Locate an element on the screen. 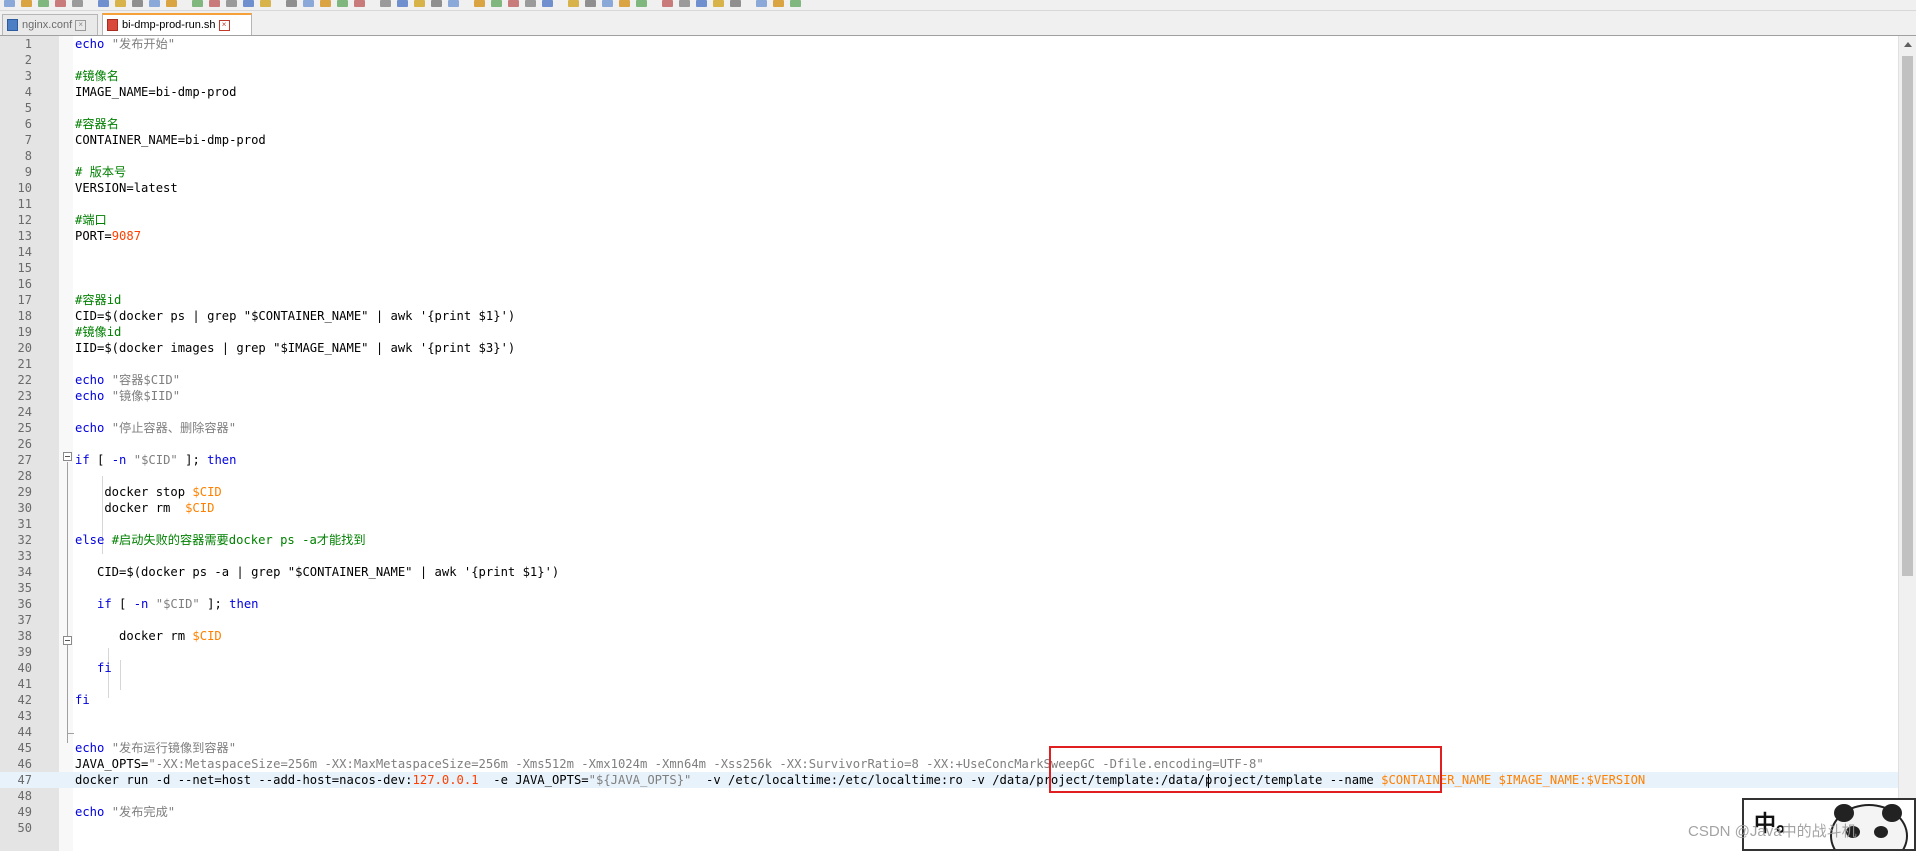 Image resolution: width=1916 pixels, height=851 pixels. code-line: 39 is located at coordinates (949, 652).